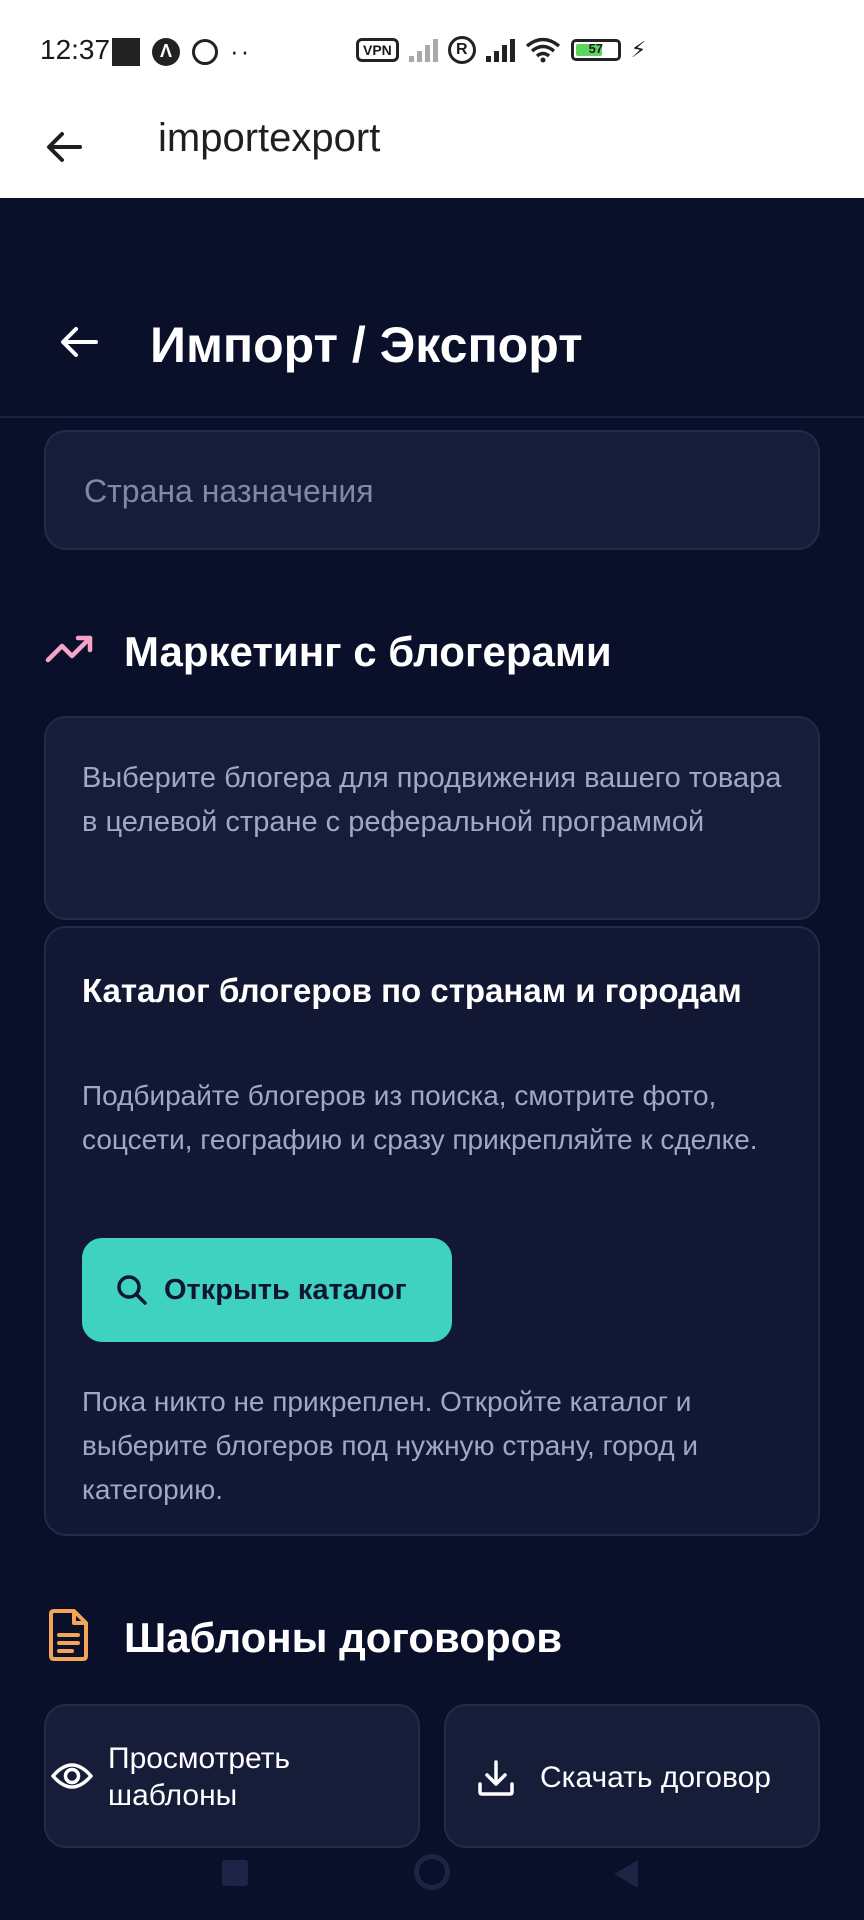 This screenshot has height=1920, width=864. What do you see at coordinates (75, 49) in the screenshot?
I see `status-time: 12:37` at bounding box center [75, 49].